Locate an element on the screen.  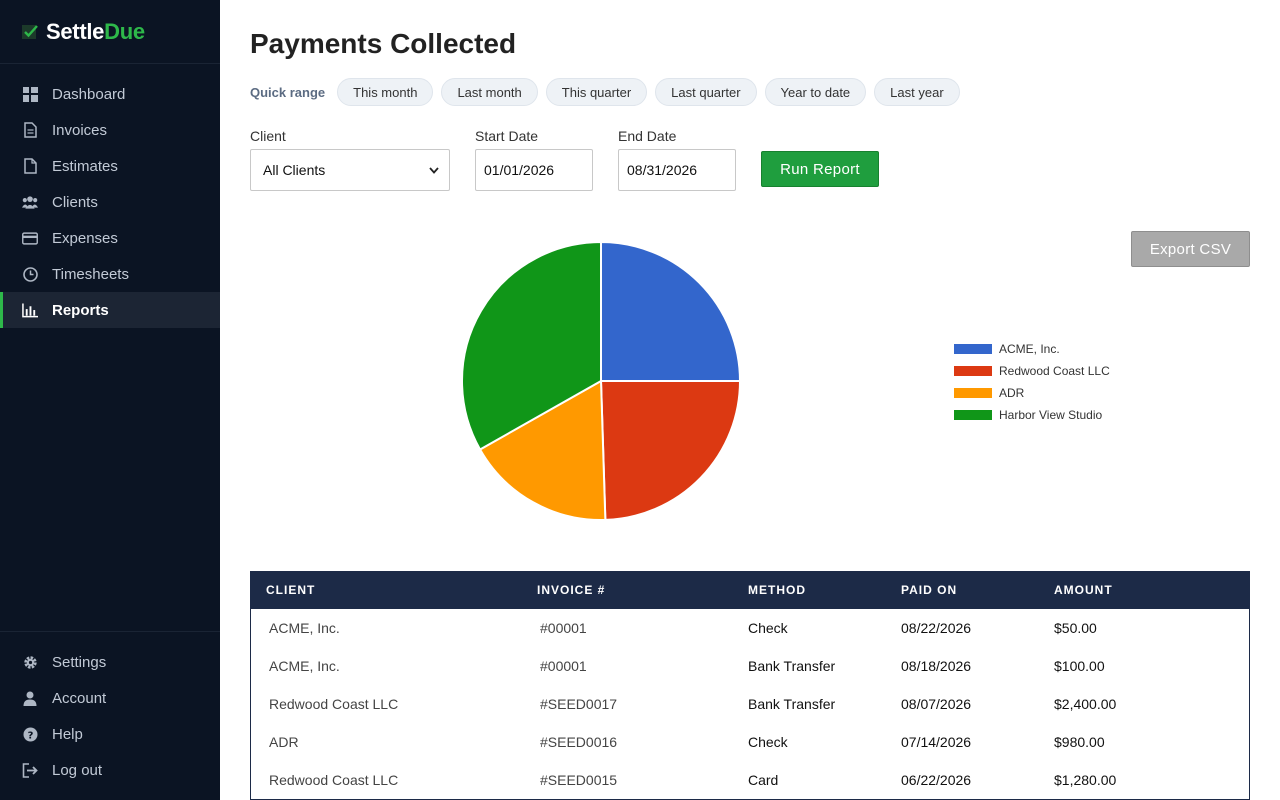
quick-range-last-year: Last year is located at coordinates (917, 92).